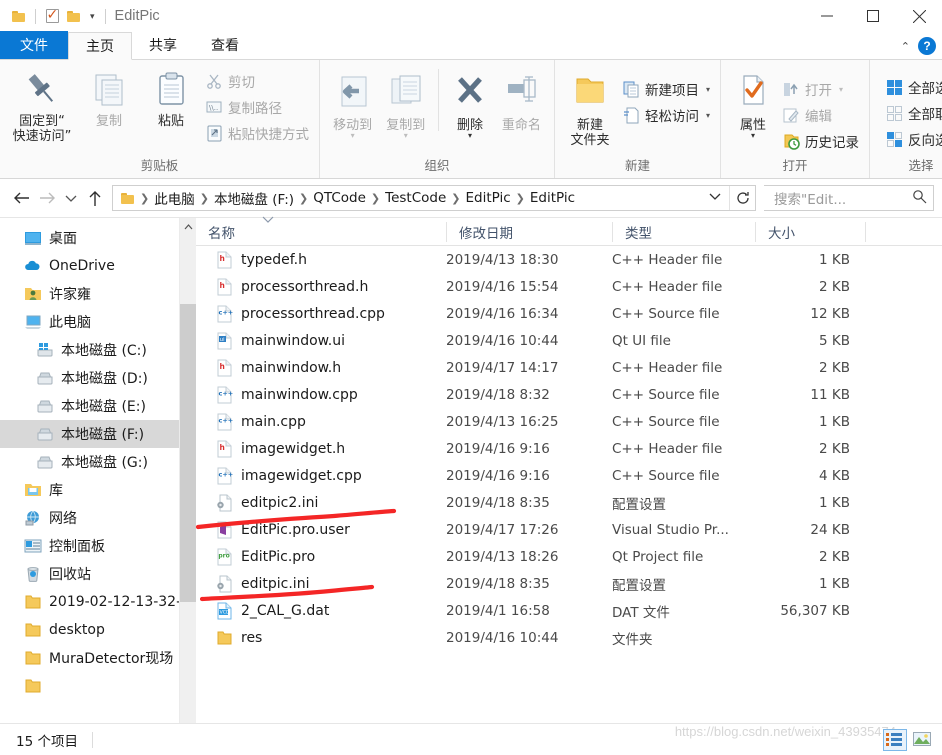 This screenshot has width=942, height=755. Describe the element at coordinates (98, 406) in the screenshot. I see `sidebar-item-drive-e: 本地磁盘 (E:)` at that location.